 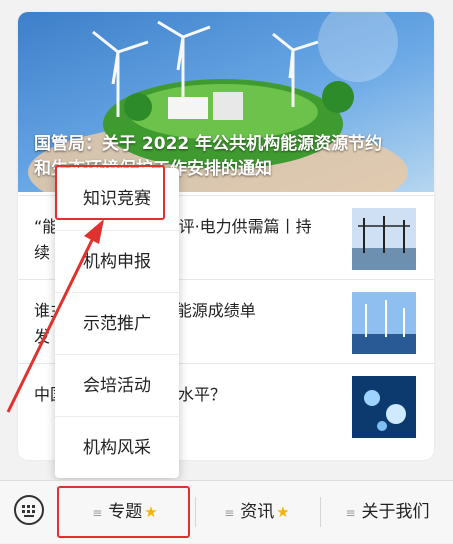 I want to click on tab-about-us: ≡ 关于我们, so click(x=387, y=512).